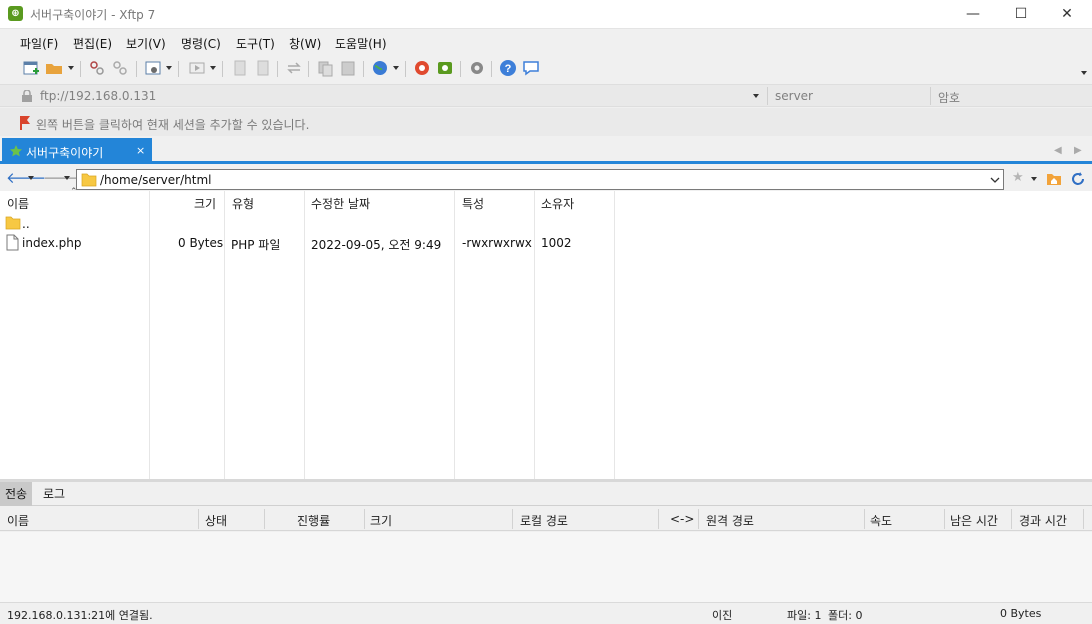 This screenshot has width=1092, height=624. I want to click on title-bar: ⊕ 서버구축이야기 - Xftp 7 — ☐ ✕, so click(546, 14).